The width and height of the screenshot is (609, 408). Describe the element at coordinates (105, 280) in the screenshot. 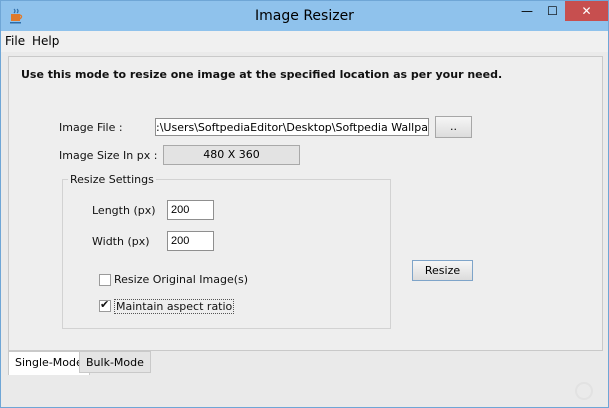

I see `resize-original-checkbox` at that location.